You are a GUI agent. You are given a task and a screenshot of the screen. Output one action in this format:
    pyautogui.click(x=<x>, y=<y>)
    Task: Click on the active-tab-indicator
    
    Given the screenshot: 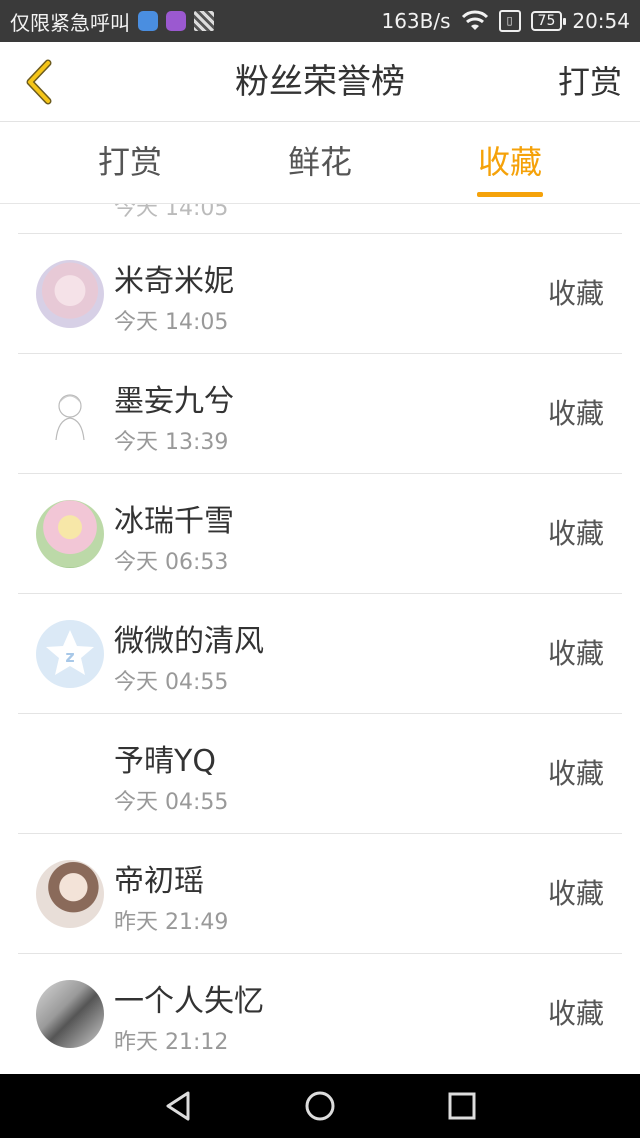 What is the action you would take?
    pyautogui.click(x=510, y=194)
    